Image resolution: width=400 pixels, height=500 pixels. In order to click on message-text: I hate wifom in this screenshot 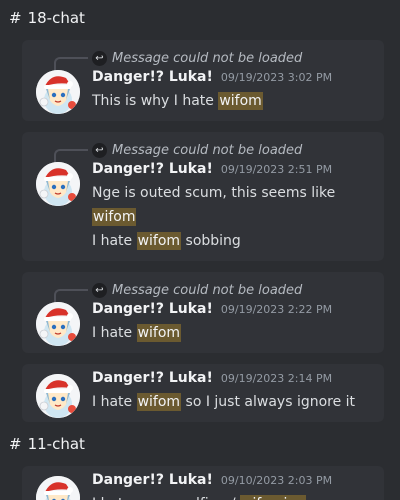, I will do `click(233, 333)`.